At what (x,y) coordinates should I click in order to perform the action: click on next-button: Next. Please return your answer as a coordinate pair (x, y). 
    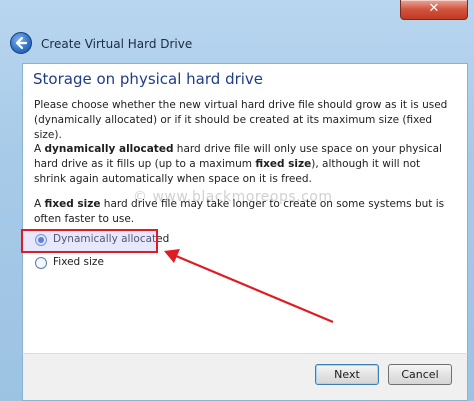
    Looking at the image, I should click on (347, 374).